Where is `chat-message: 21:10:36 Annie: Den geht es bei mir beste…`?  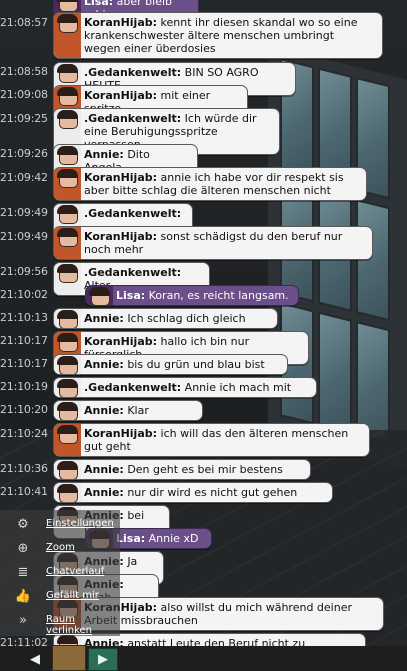
chat-message: 21:10:36 Annie: Den geht es bei mir beste… is located at coordinates (203, 469).